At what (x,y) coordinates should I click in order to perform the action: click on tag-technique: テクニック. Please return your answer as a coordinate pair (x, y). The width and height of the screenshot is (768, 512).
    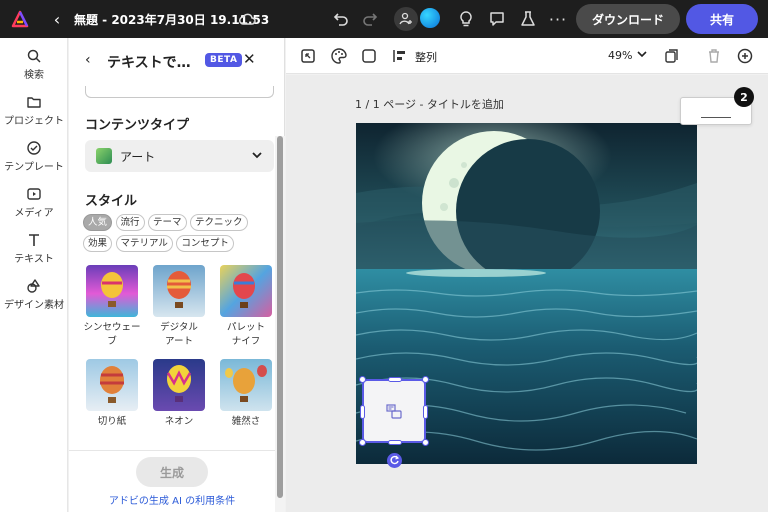
    Looking at the image, I should click on (219, 222).